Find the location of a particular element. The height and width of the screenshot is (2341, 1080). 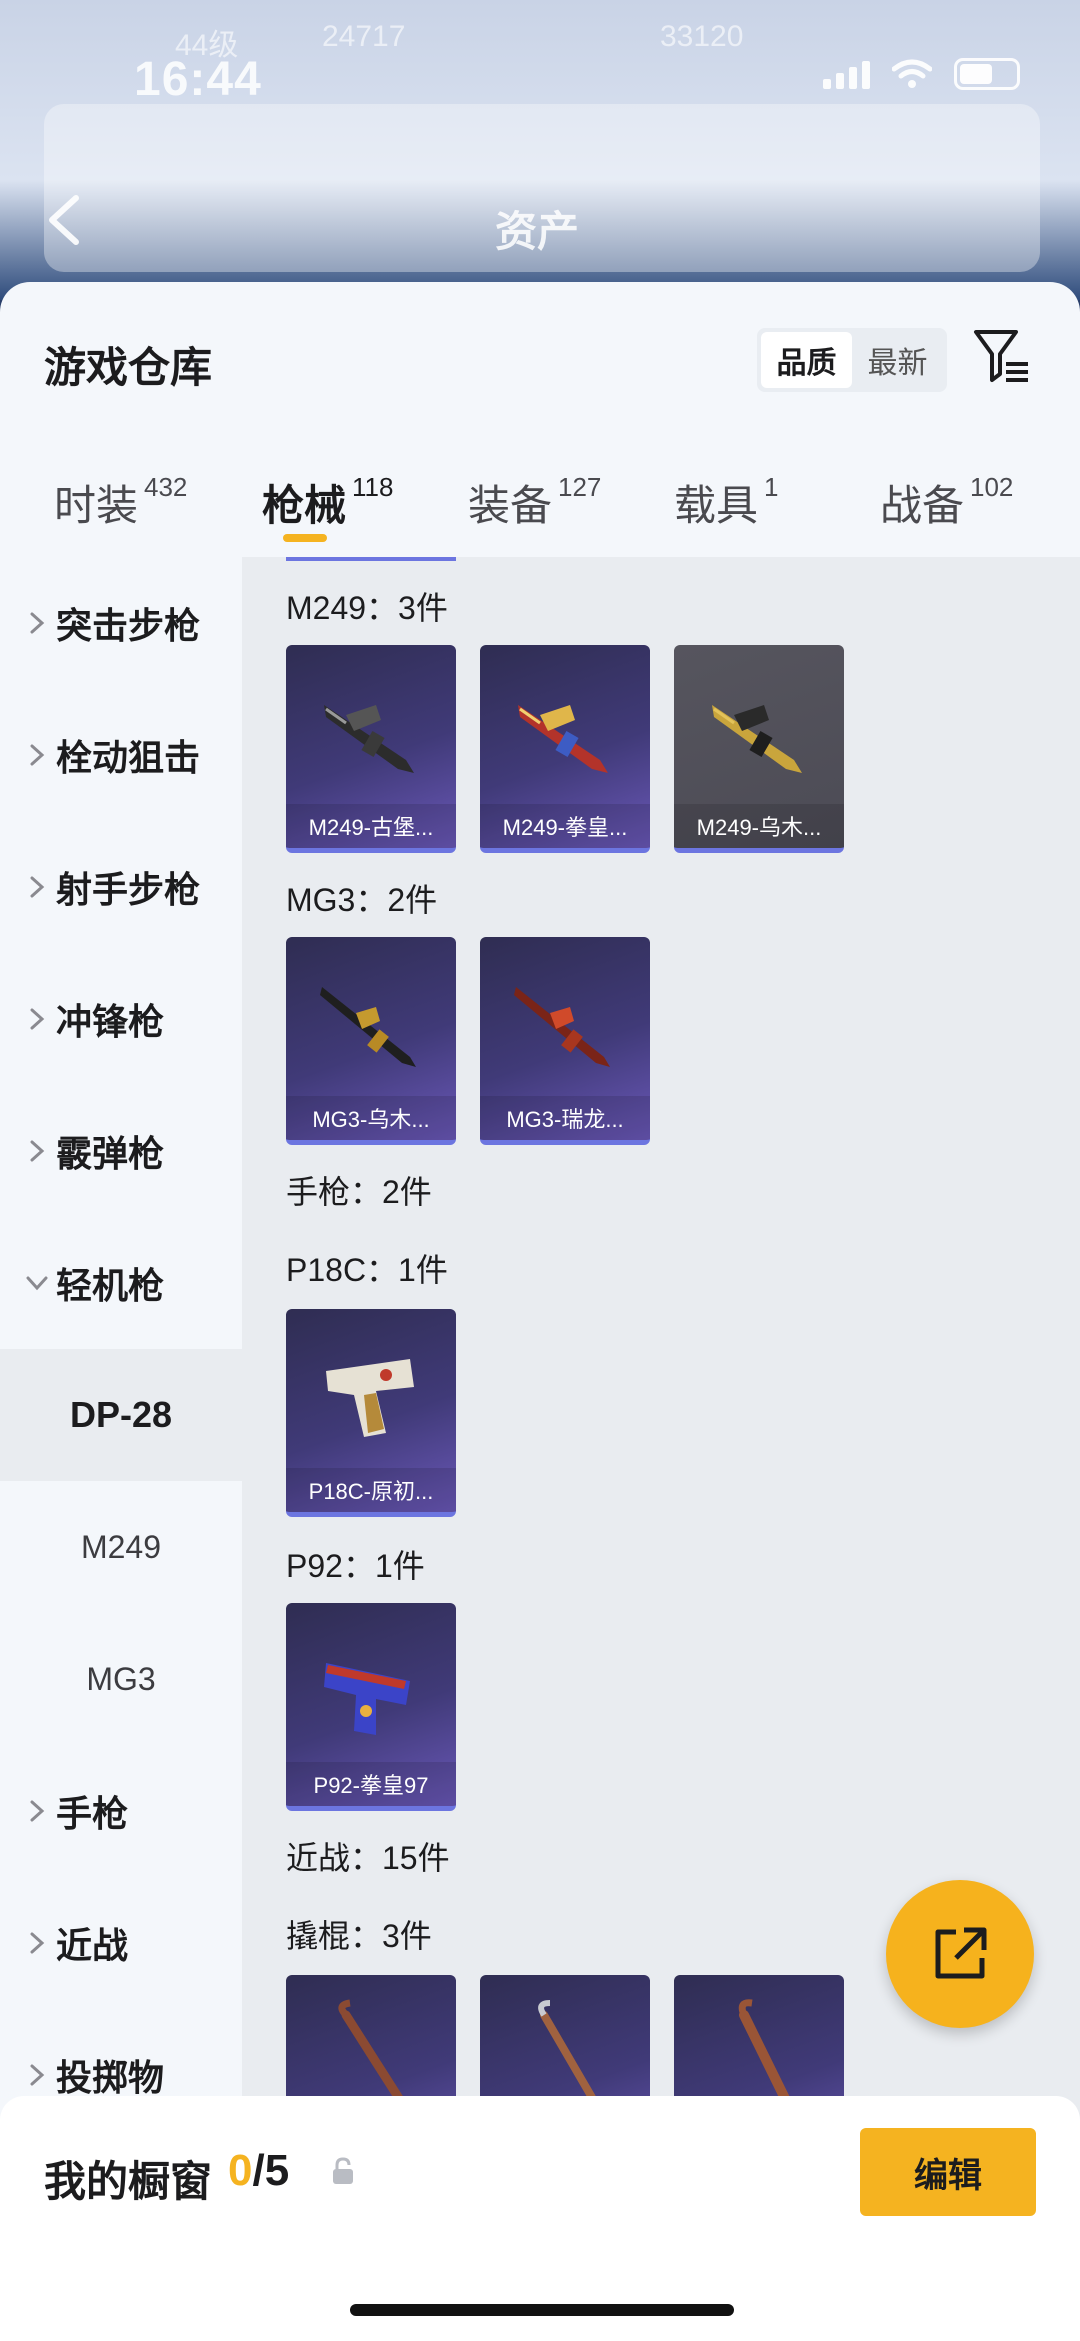

tab-equipment: 装备 127 is located at coordinates (534, 502).